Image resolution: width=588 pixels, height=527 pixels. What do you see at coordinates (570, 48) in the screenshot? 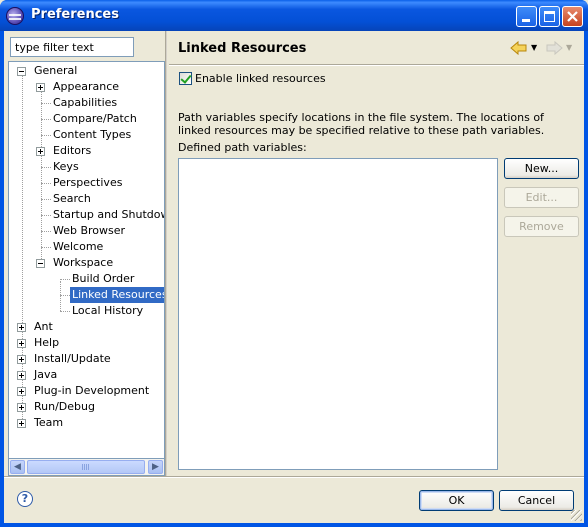
I see `forward-dropdown-icon: ▼` at bounding box center [570, 48].